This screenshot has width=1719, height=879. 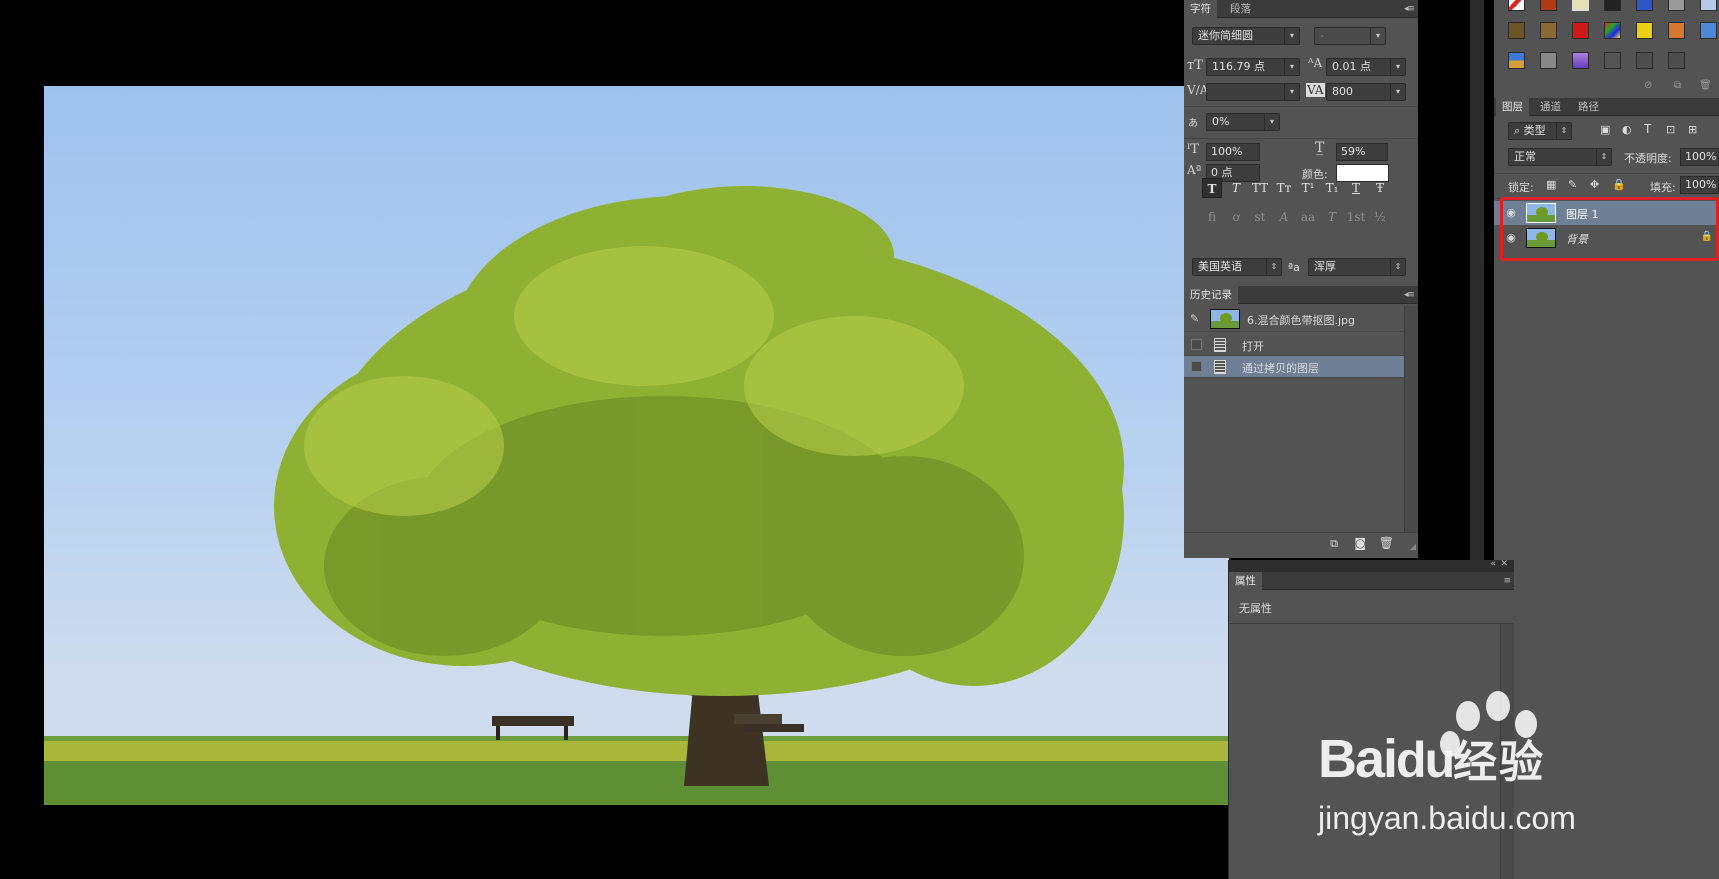 I want to click on strikethrough-button: Ŧ, so click(x=1380, y=188).